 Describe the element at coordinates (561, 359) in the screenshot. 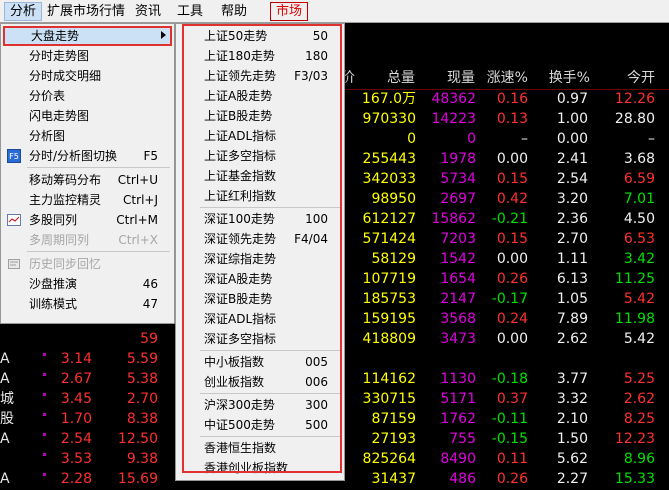

I see `cell-turn` at that location.